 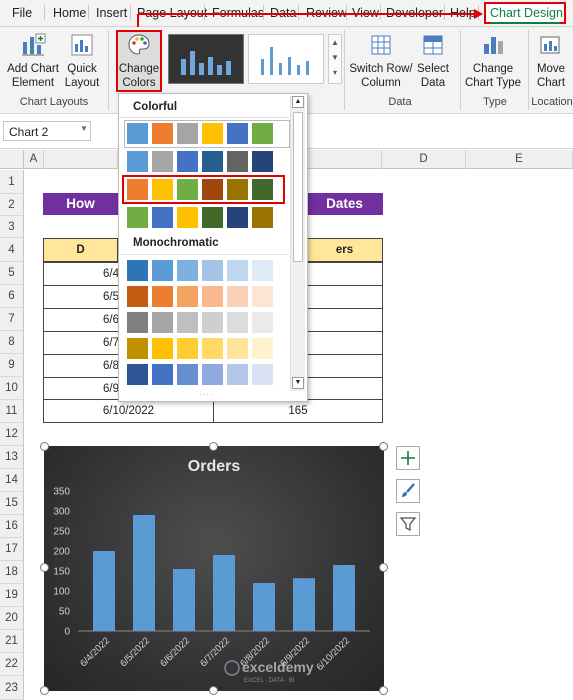 What do you see at coordinates (12, 227) in the screenshot?
I see `row-header: 3` at bounding box center [12, 227].